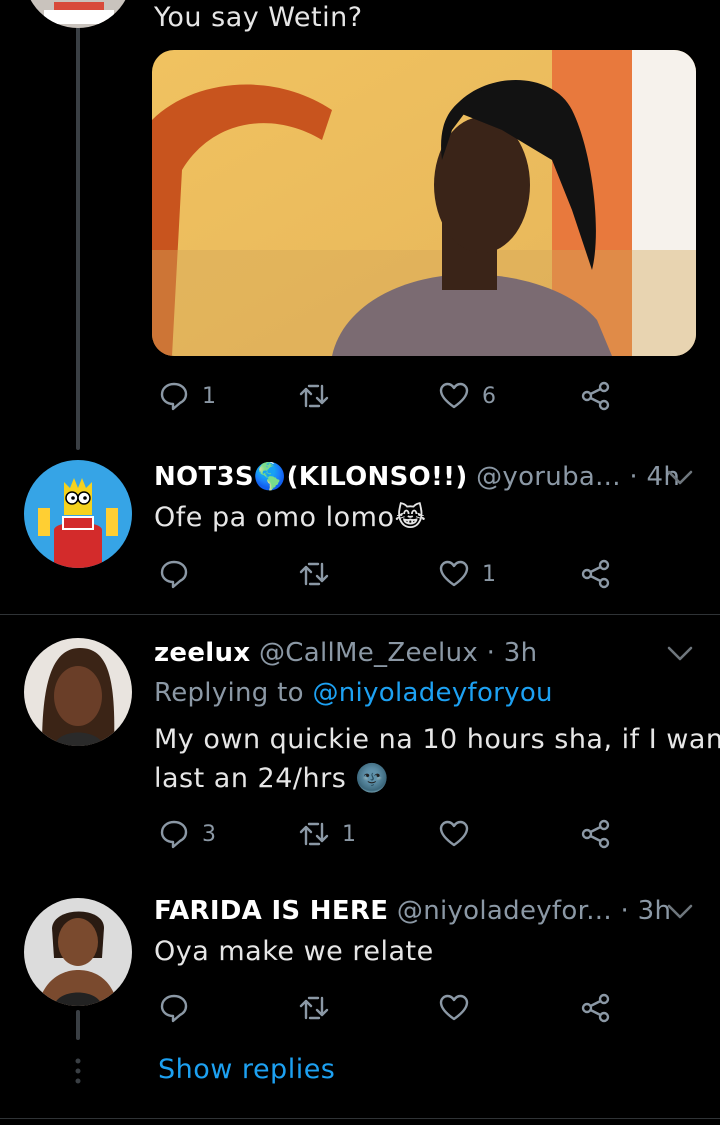  What do you see at coordinates (432, 693) in the screenshot?
I see `replying-to-handle: @niyoladeyforyou` at bounding box center [432, 693].